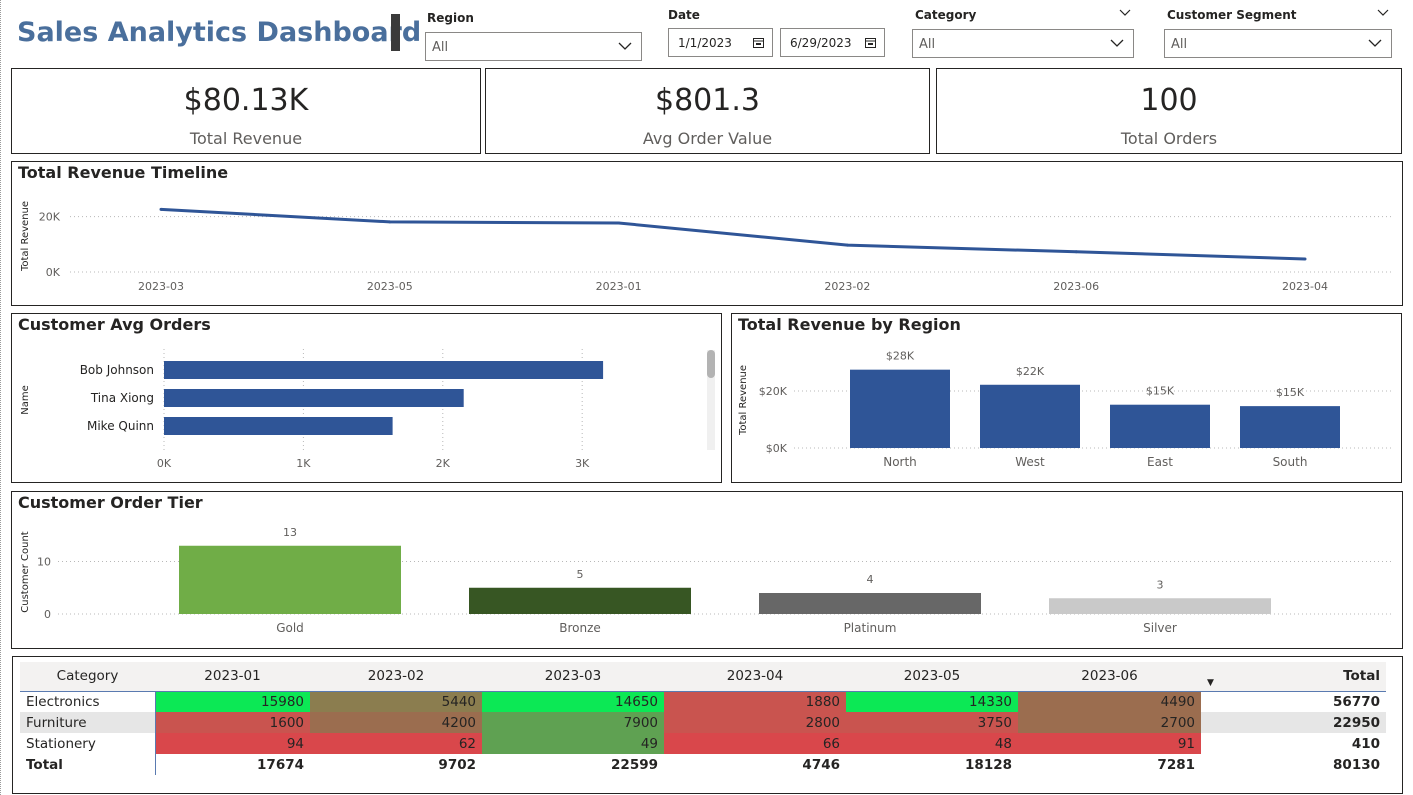 The height and width of the screenshot is (795, 1413). Describe the element at coordinates (290, 532) in the screenshot. I see `data-label: 13` at that location.